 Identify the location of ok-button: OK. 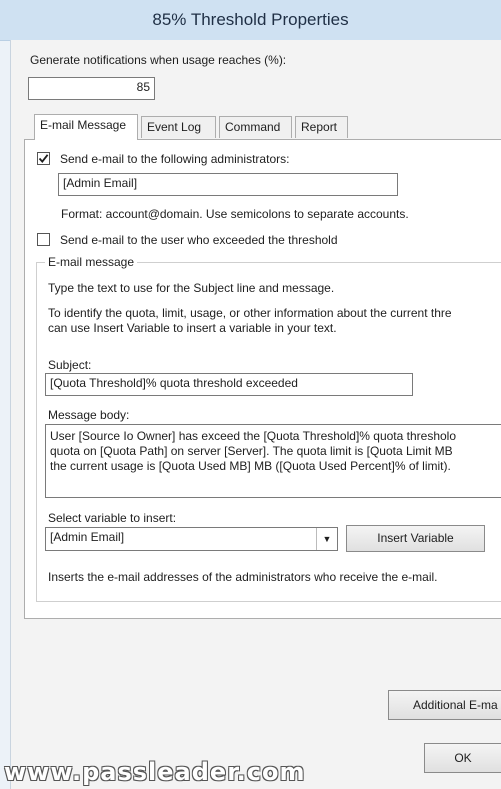
(462, 758).